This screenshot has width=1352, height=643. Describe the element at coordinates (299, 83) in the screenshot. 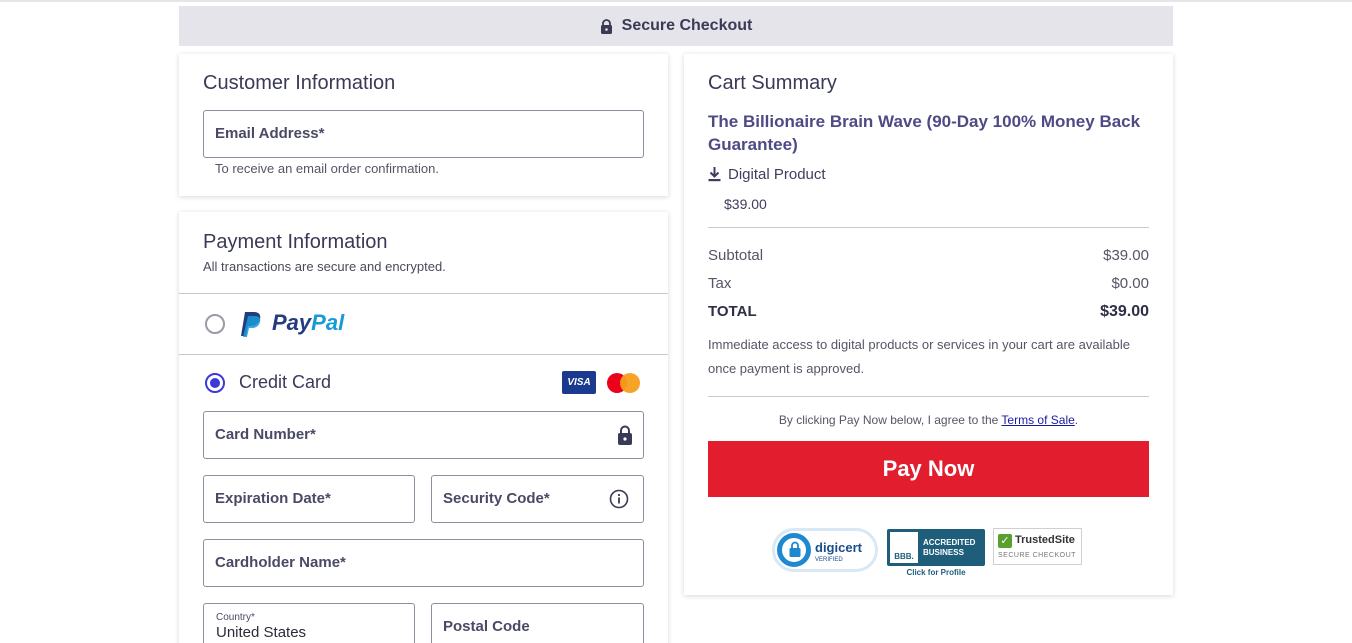

I see `customer-information-title: Customer Information` at that location.